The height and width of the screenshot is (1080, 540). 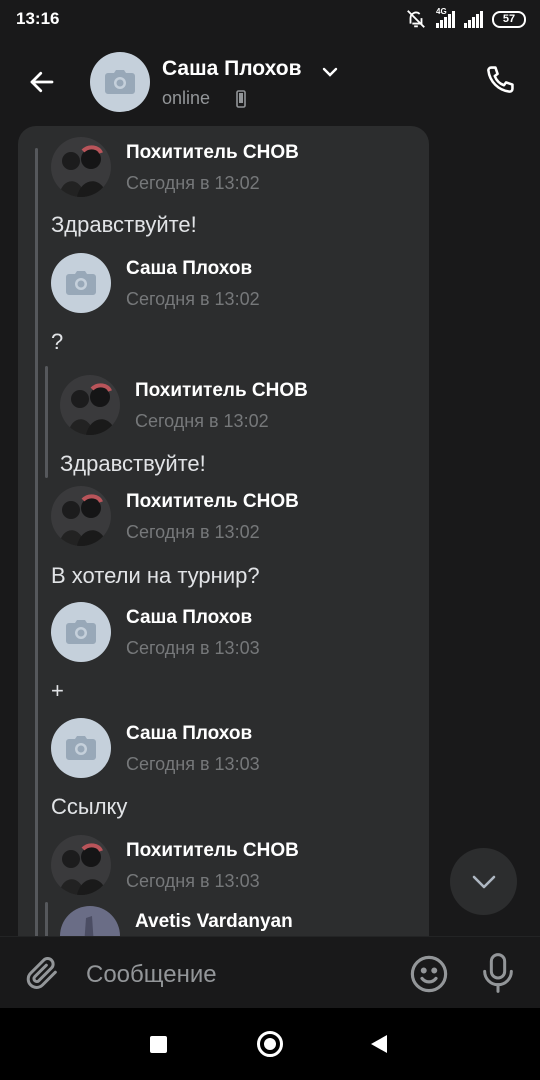 I want to click on circle-icon, so click(x=270, y=1044).